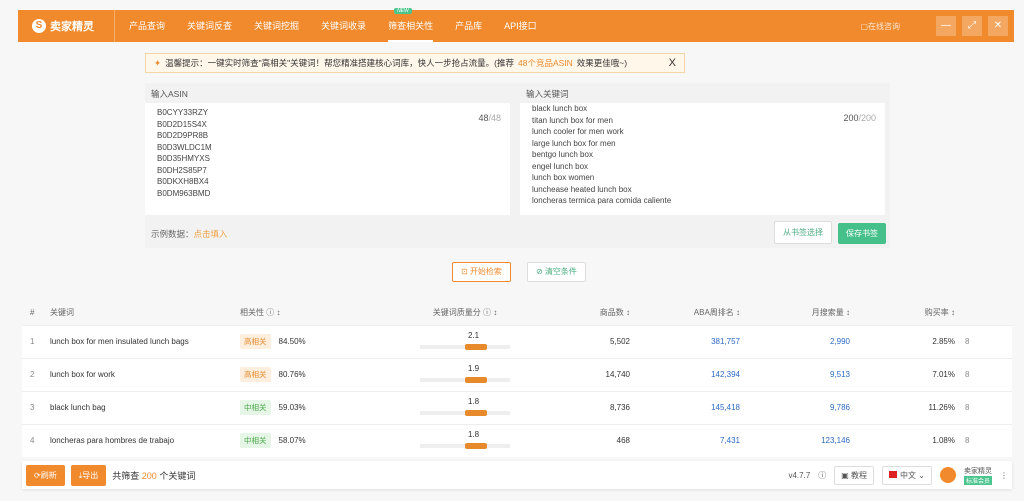 Image resolution: width=1024 pixels, height=501 pixels. What do you see at coordinates (556, 272) in the screenshot?
I see `clear-conditions-button: ⊘ 清空条件` at bounding box center [556, 272].